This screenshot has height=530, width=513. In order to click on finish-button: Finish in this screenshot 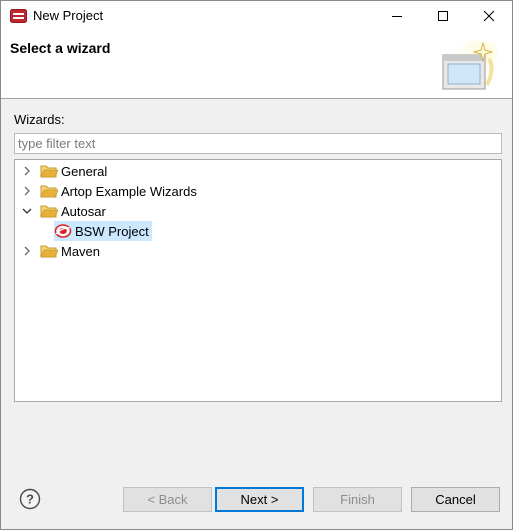, I will do `click(357, 499)`.